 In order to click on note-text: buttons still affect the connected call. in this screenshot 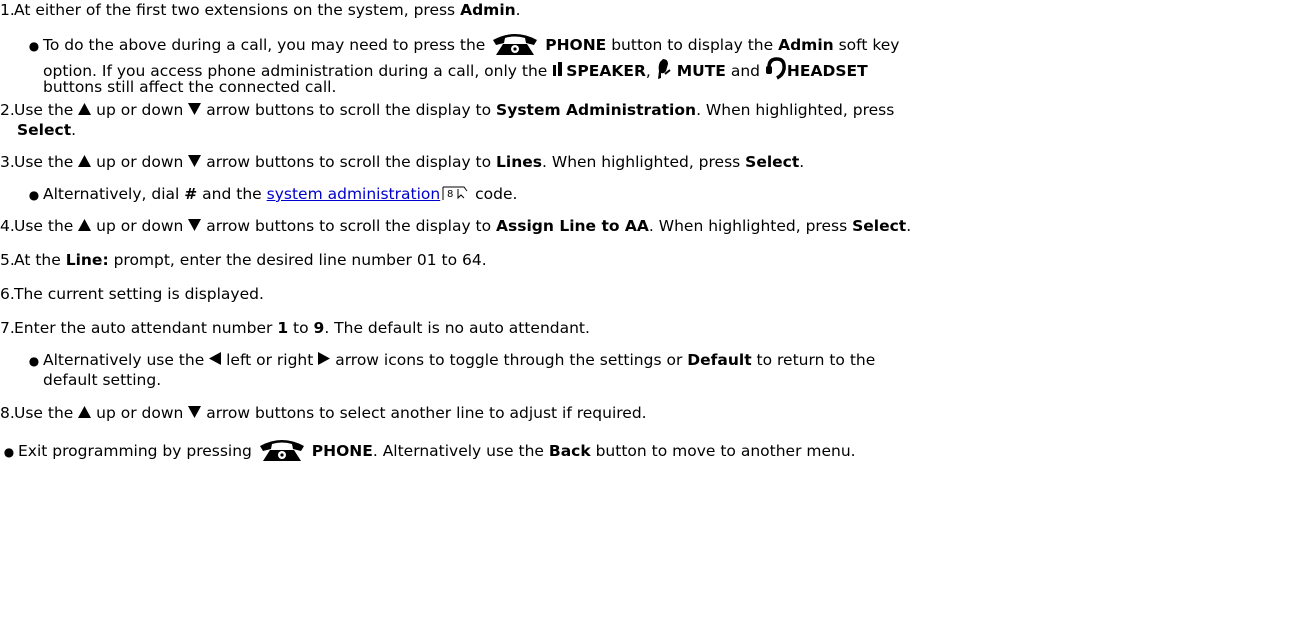, I will do `click(190, 87)`.